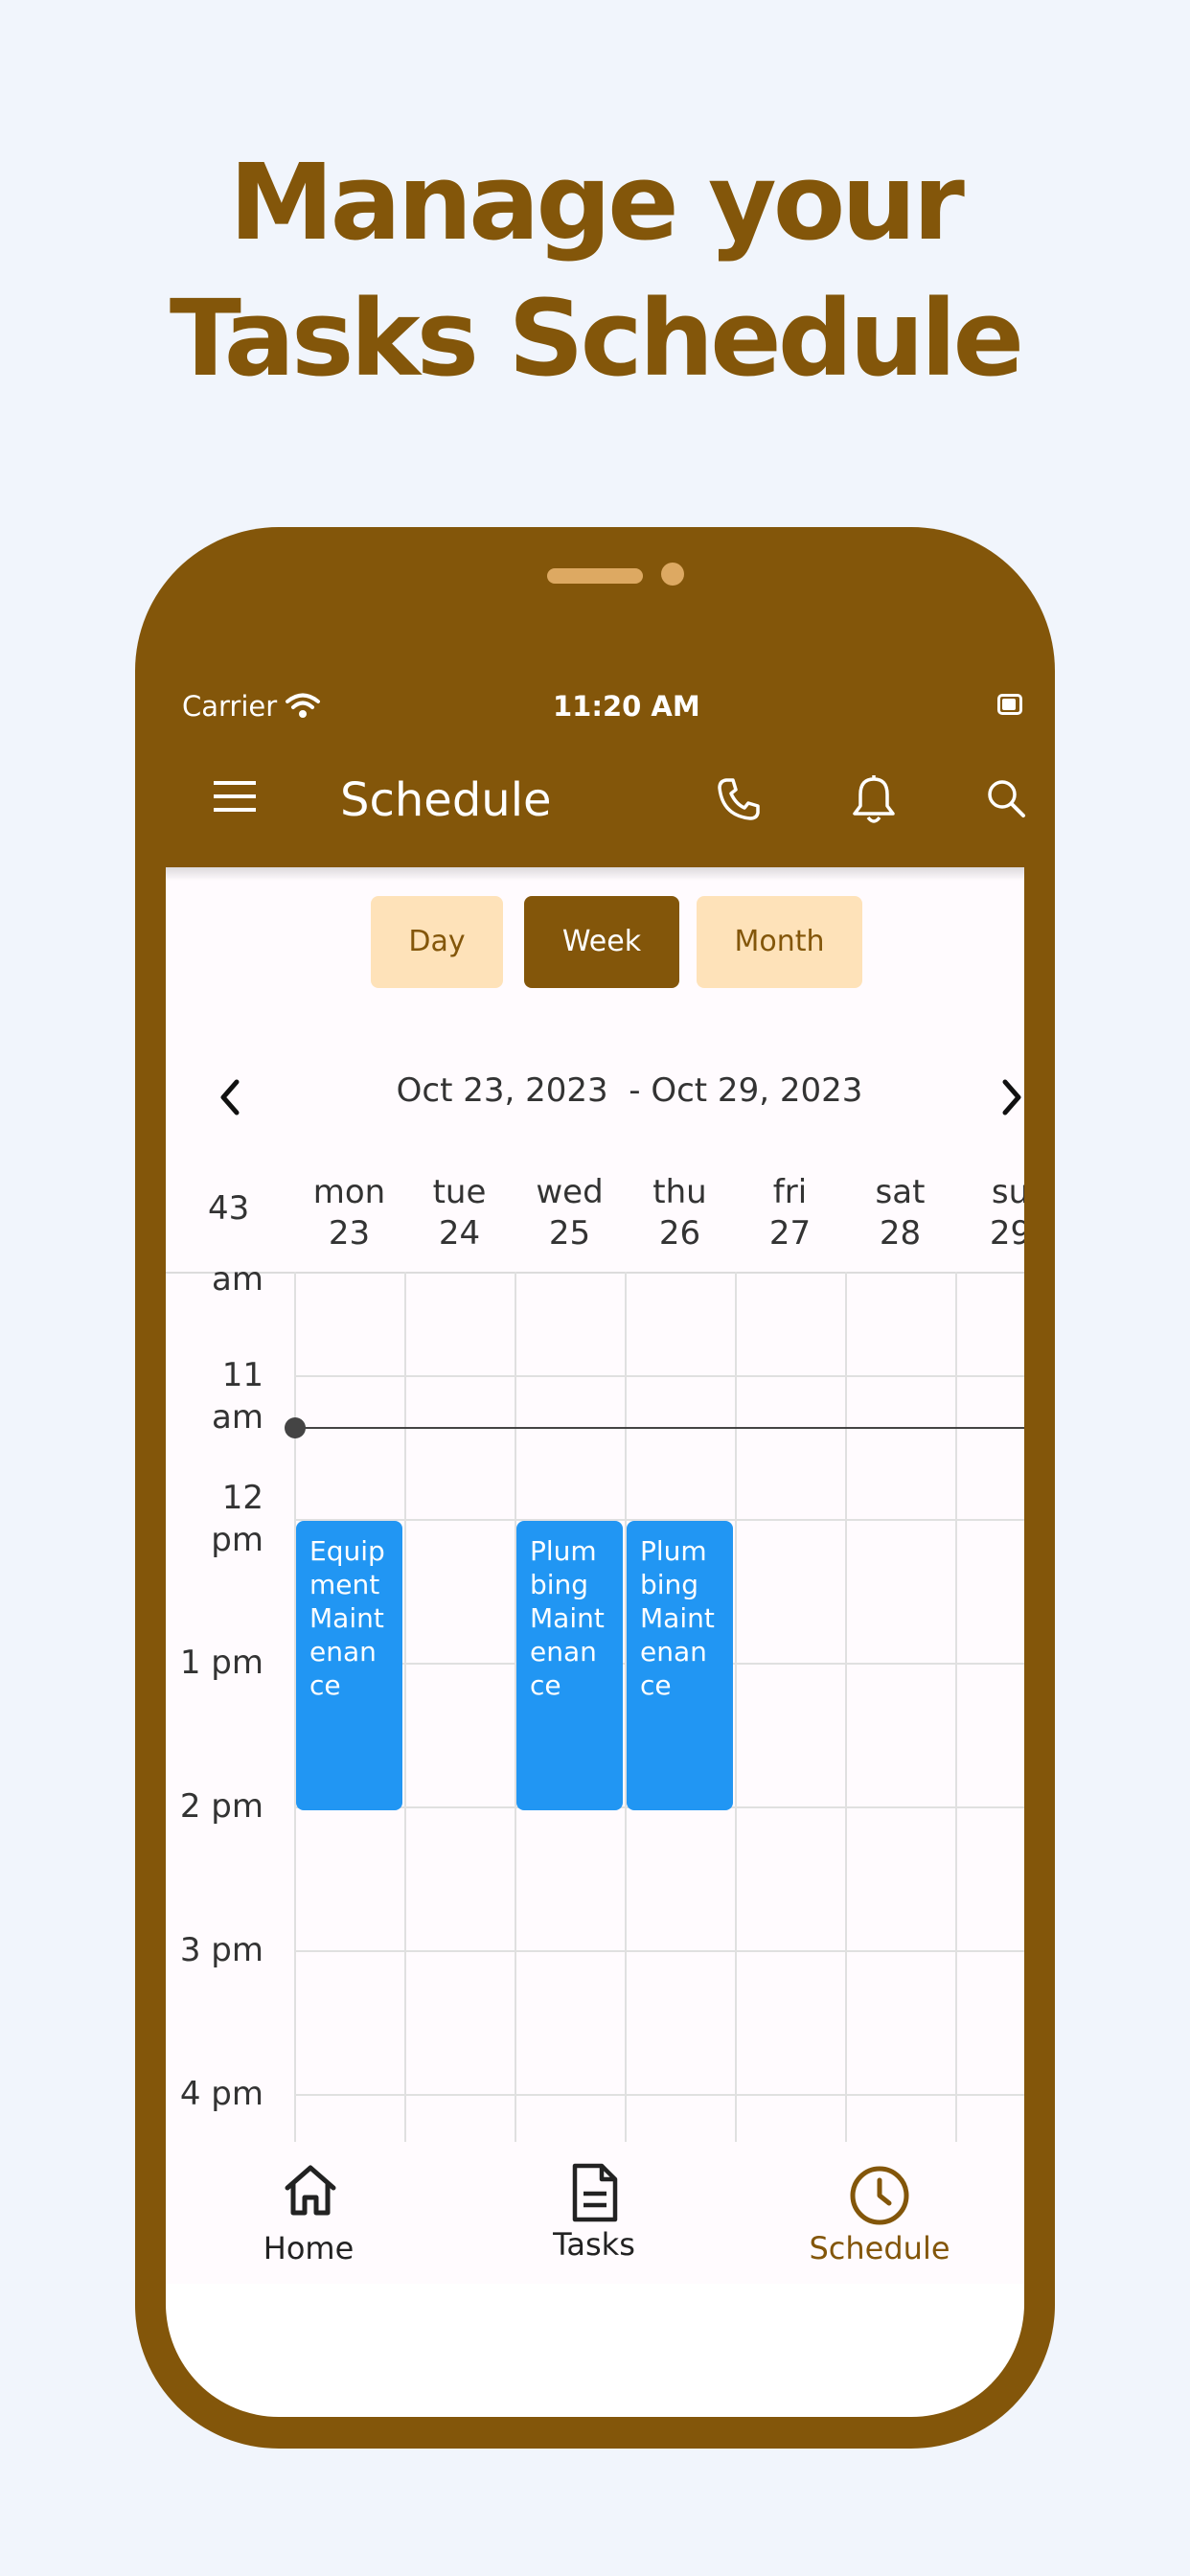 Image resolution: width=1190 pixels, height=2576 pixels. I want to click on day-name: thu, so click(680, 1192).